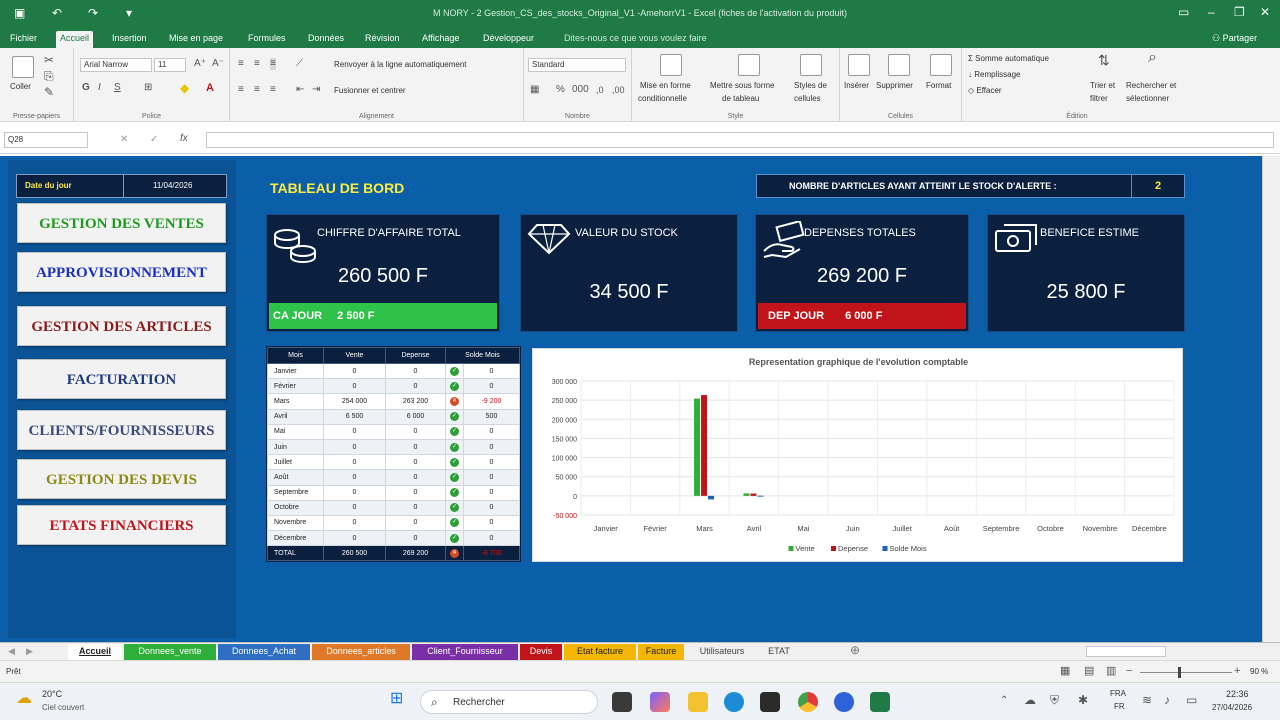 The width and height of the screenshot is (1280, 720). Describe the element at coordinates (99, 88) in the screenshot. I see `italic-icon: I` at that location.